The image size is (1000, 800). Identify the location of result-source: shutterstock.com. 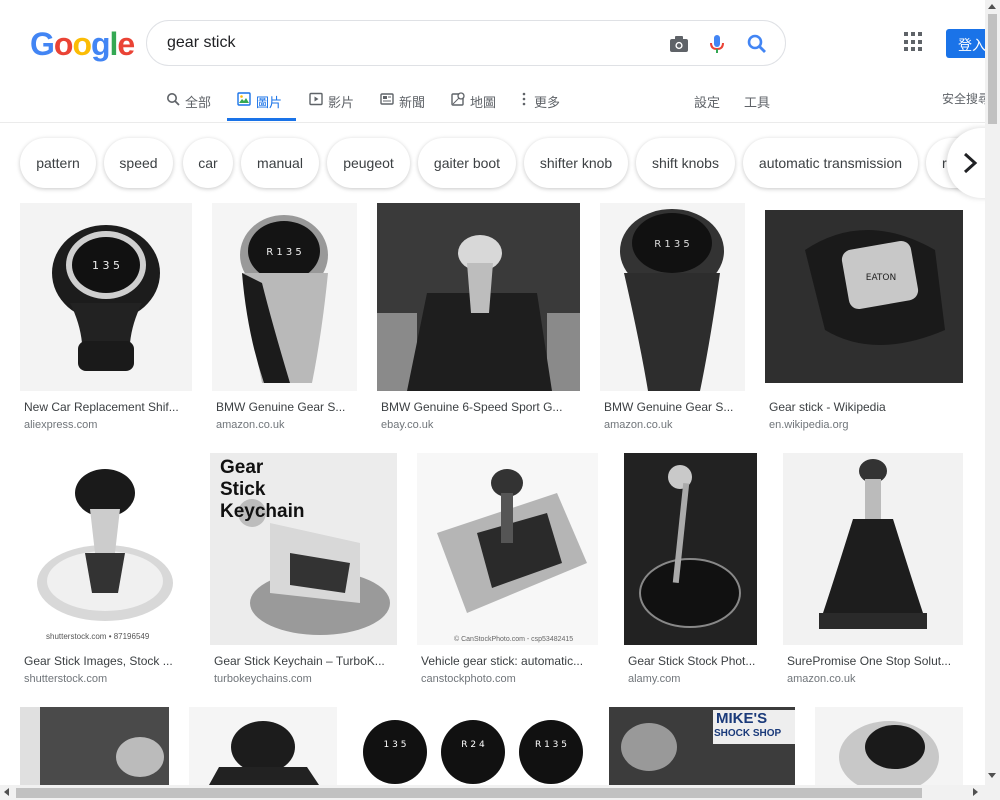
(66, 679).